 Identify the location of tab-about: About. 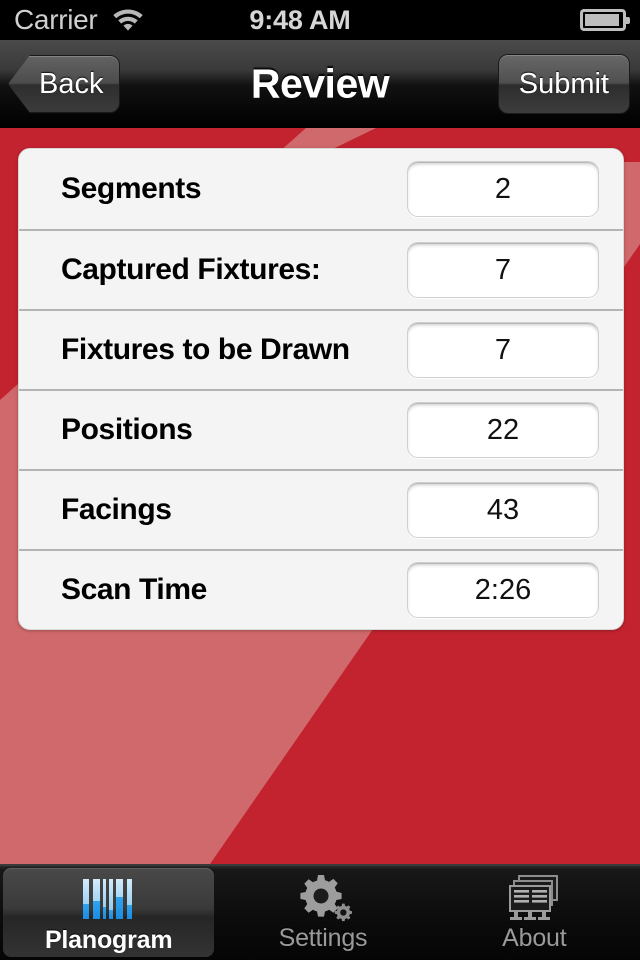
(534, 913).